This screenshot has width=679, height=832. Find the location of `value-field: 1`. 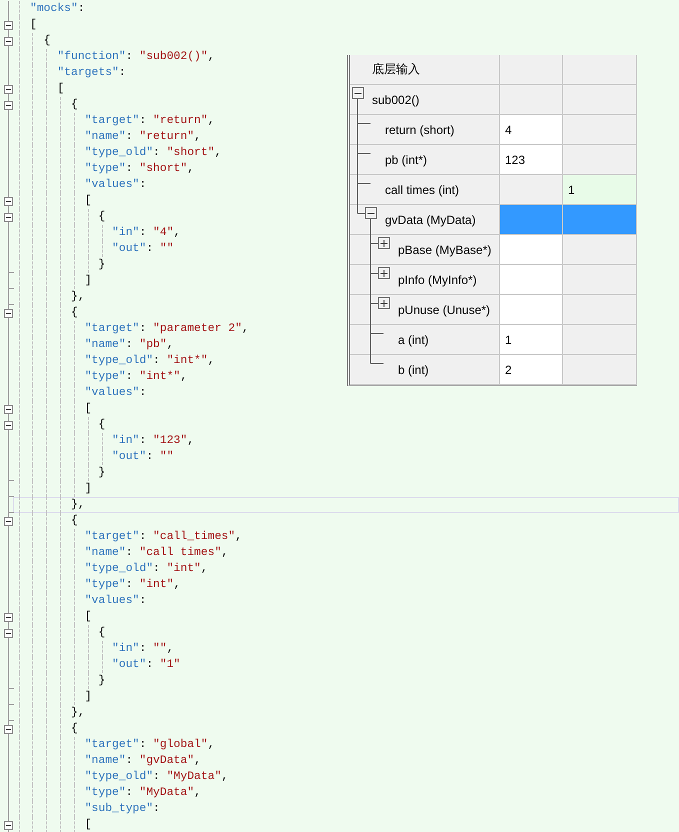

value-field: 1 is located at coordinates (531, 340).